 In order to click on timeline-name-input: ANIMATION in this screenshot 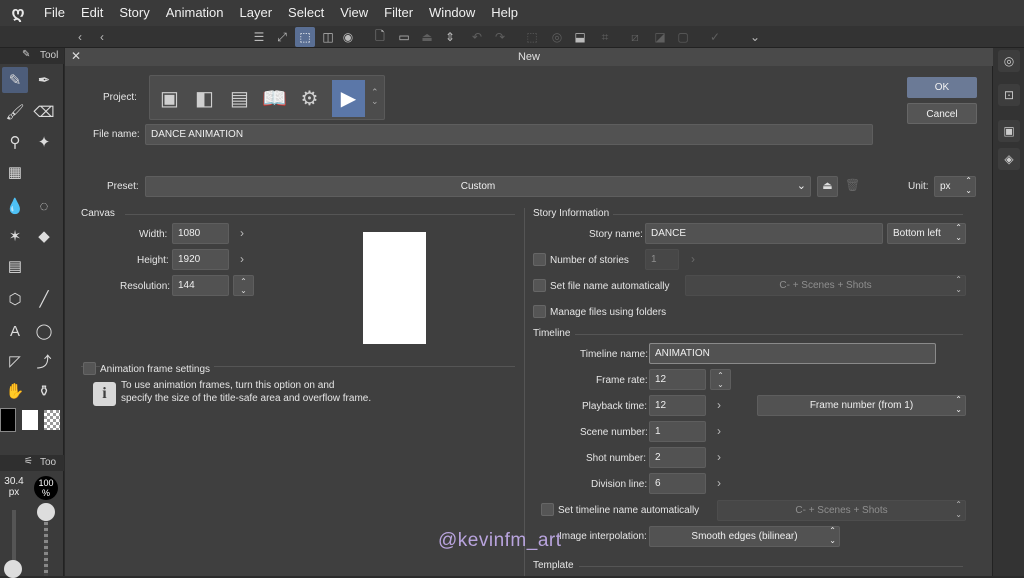, I will do `click(792, 353)`.